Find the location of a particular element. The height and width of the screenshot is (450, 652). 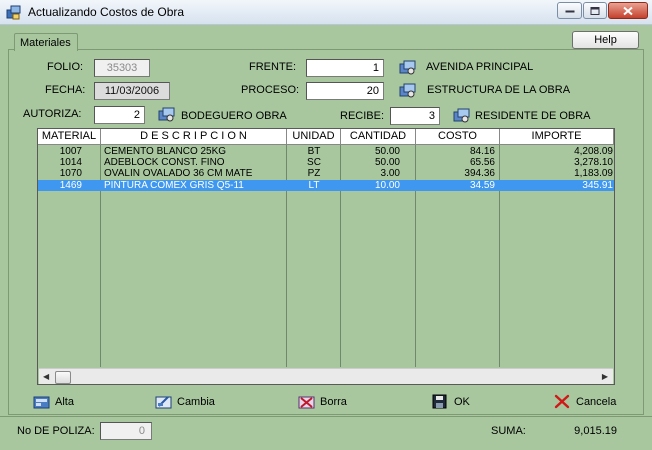

column-header-material: MATERIAL is located at coordinates (69, 137).